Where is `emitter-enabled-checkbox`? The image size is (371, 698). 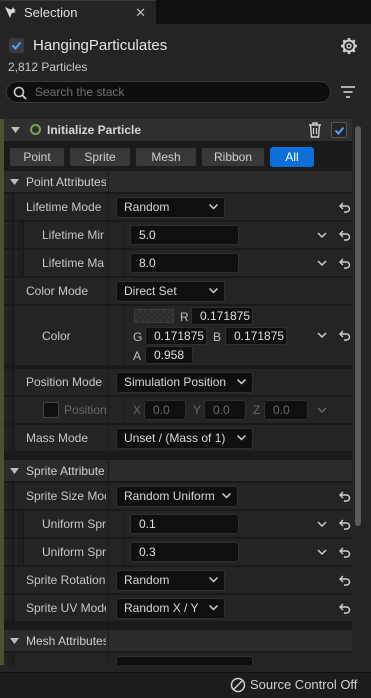
emitter-enabled-checkbox is located at coordinates (16, 45).